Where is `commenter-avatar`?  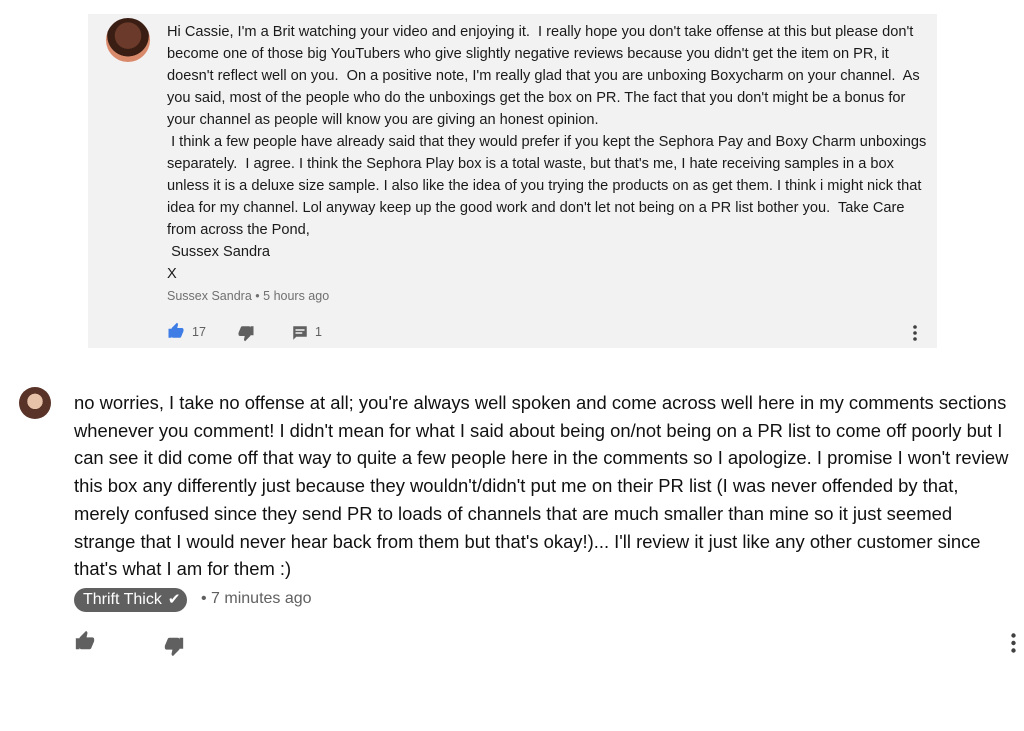 commenter-avatar is located at coordinates (128, 40).